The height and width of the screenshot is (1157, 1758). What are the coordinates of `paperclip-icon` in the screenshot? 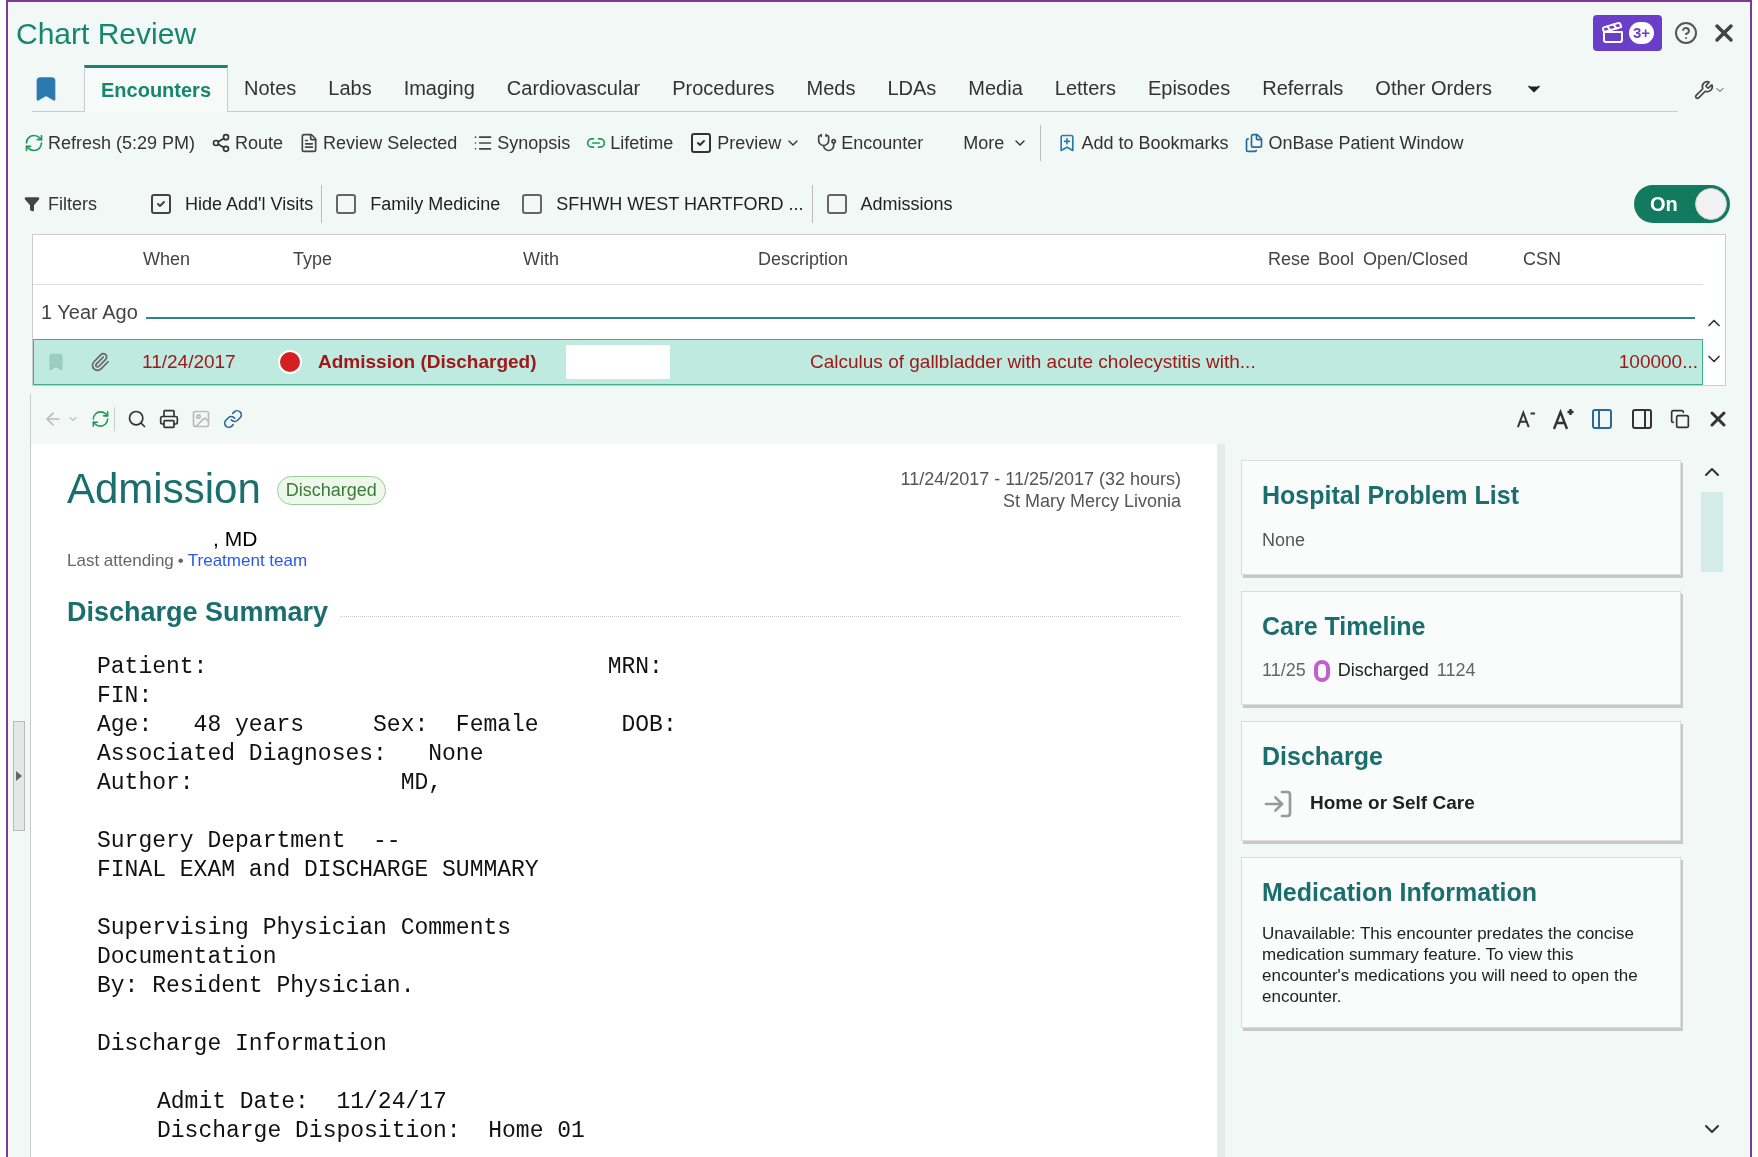 It's located at (100, 362).